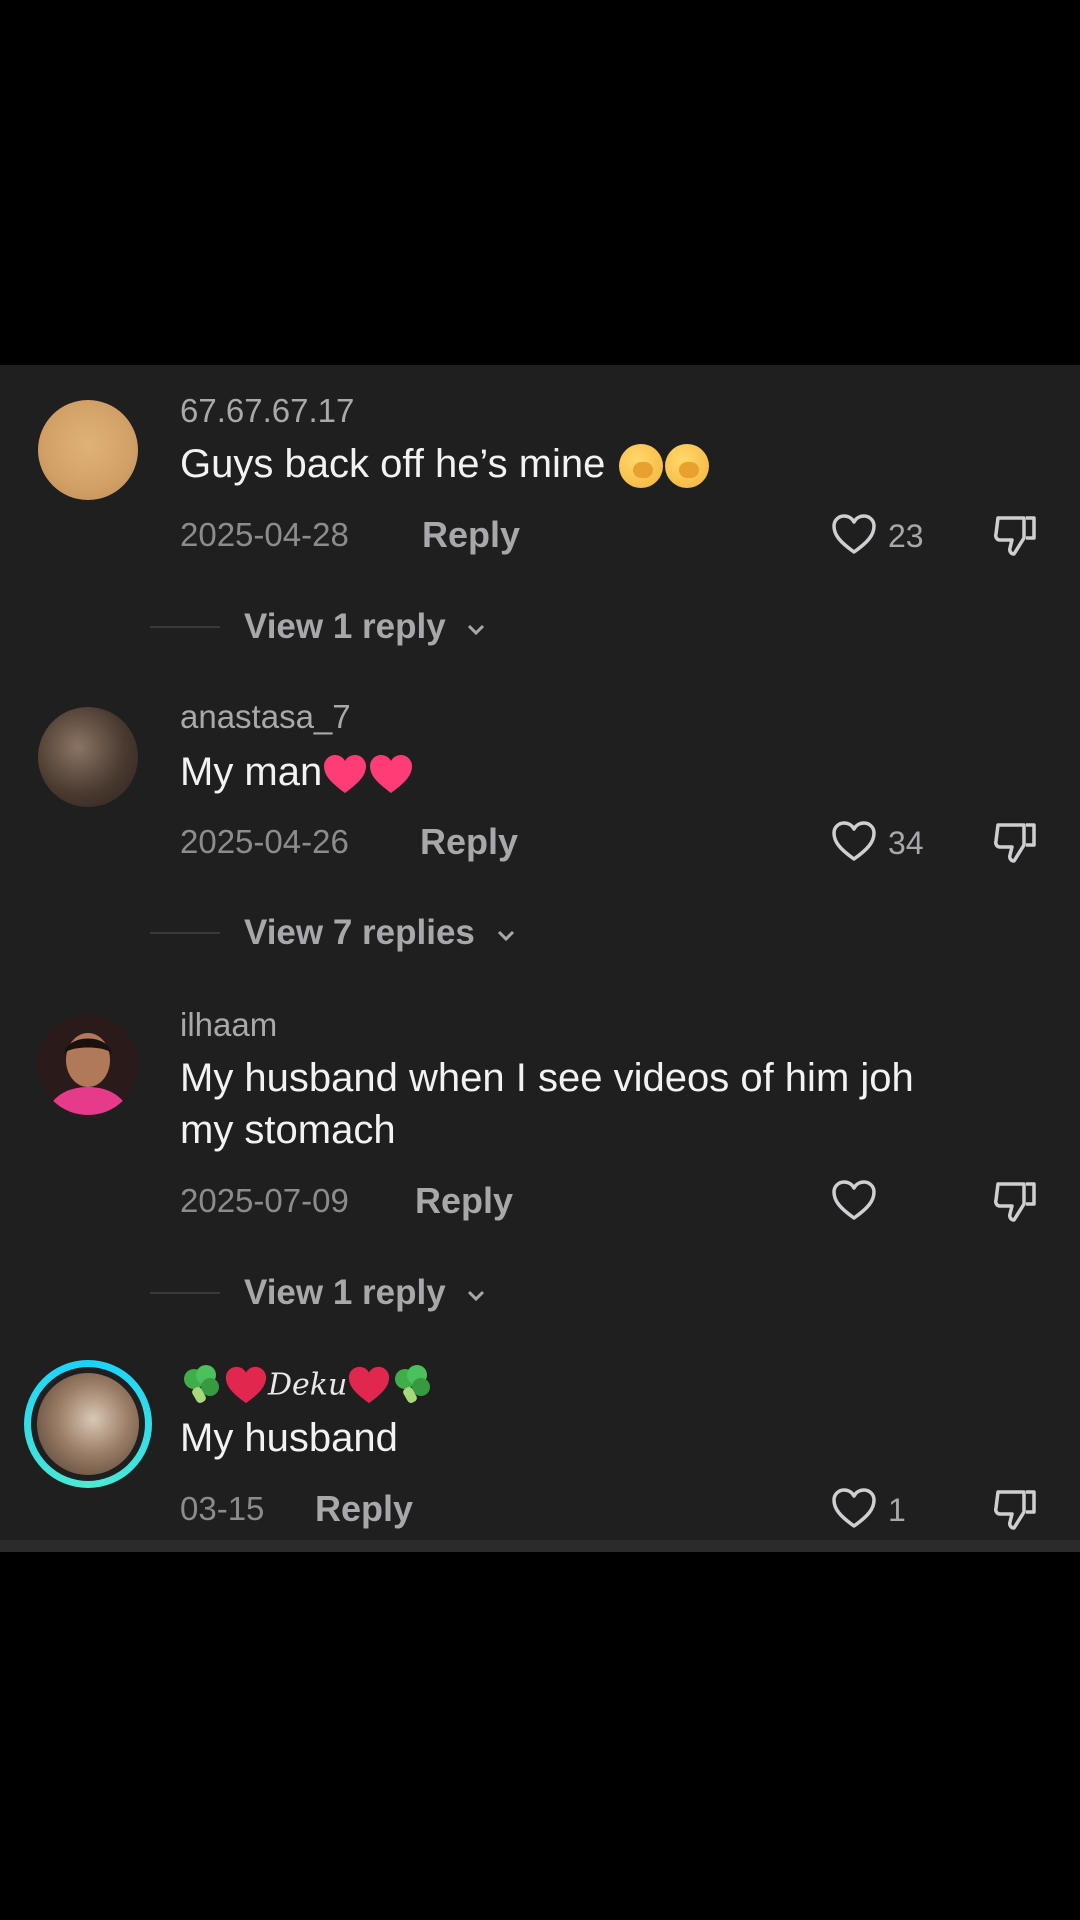 The image size is (1080, 1920). What do you see at coordinates (264, 534) in the screenshot?
I see `comment-date: 2025-04-28` at bounding box center [264, 534].